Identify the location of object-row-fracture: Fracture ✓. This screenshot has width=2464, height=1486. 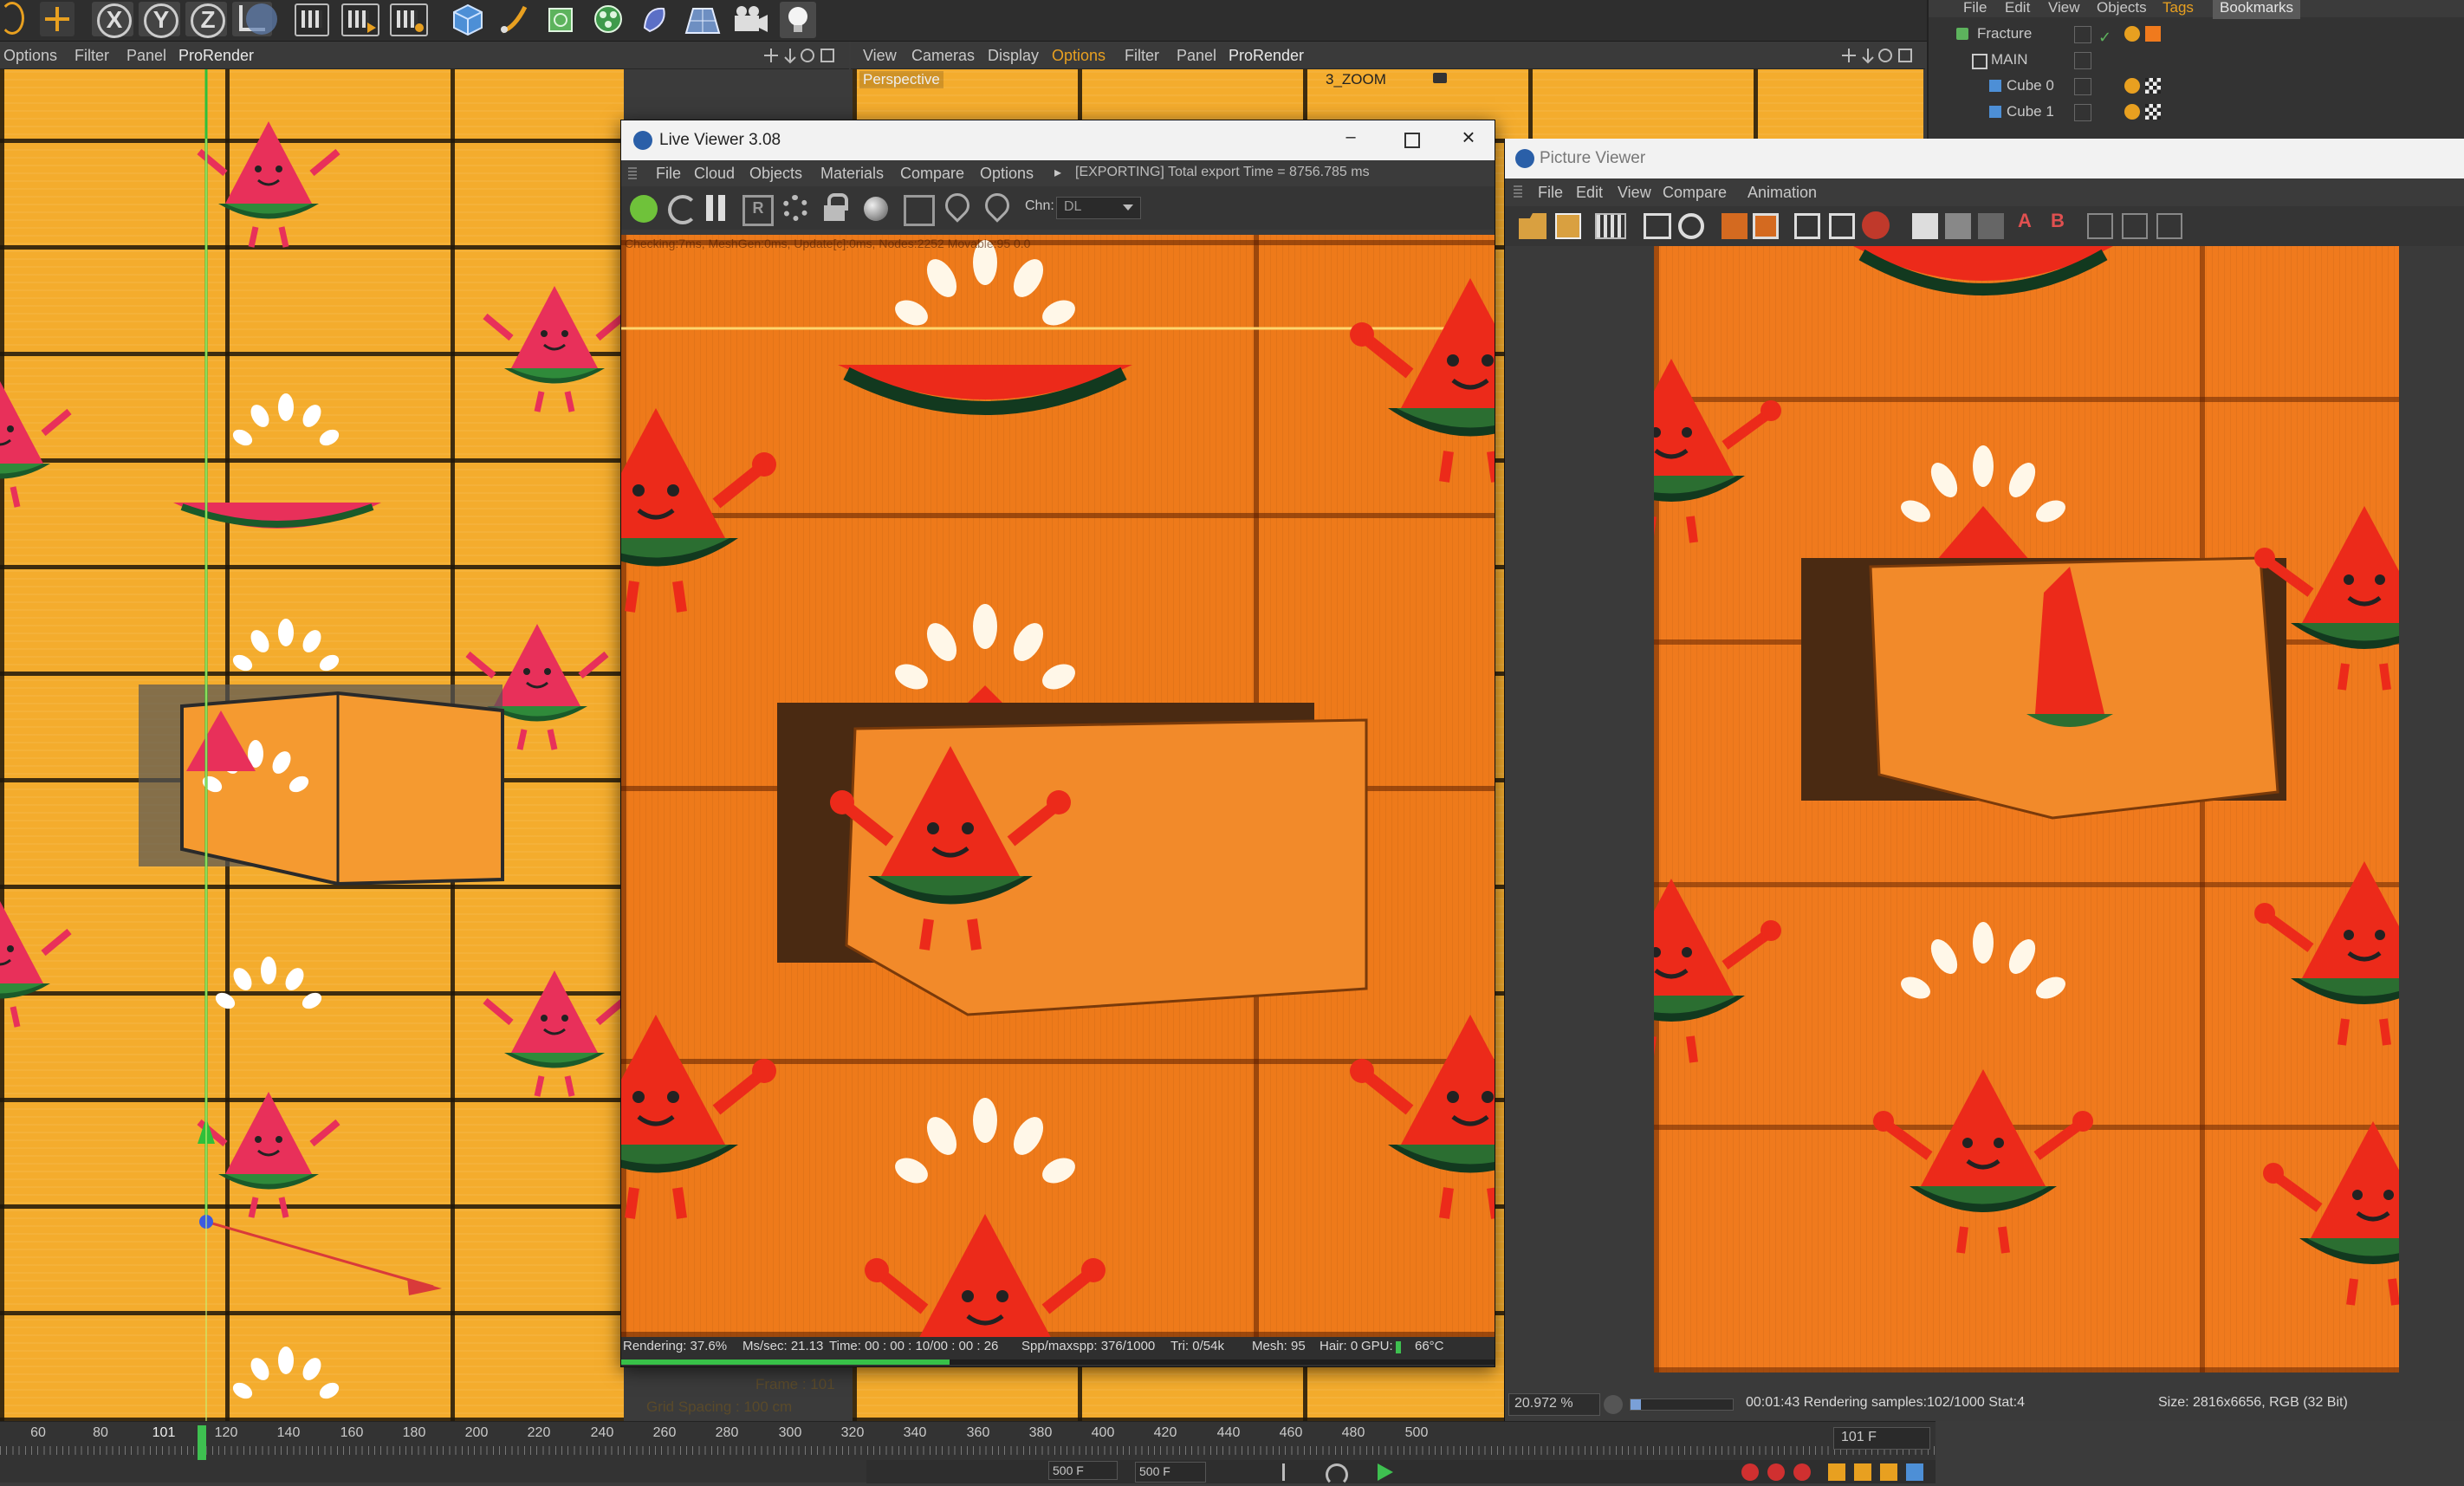
(2196, 34).